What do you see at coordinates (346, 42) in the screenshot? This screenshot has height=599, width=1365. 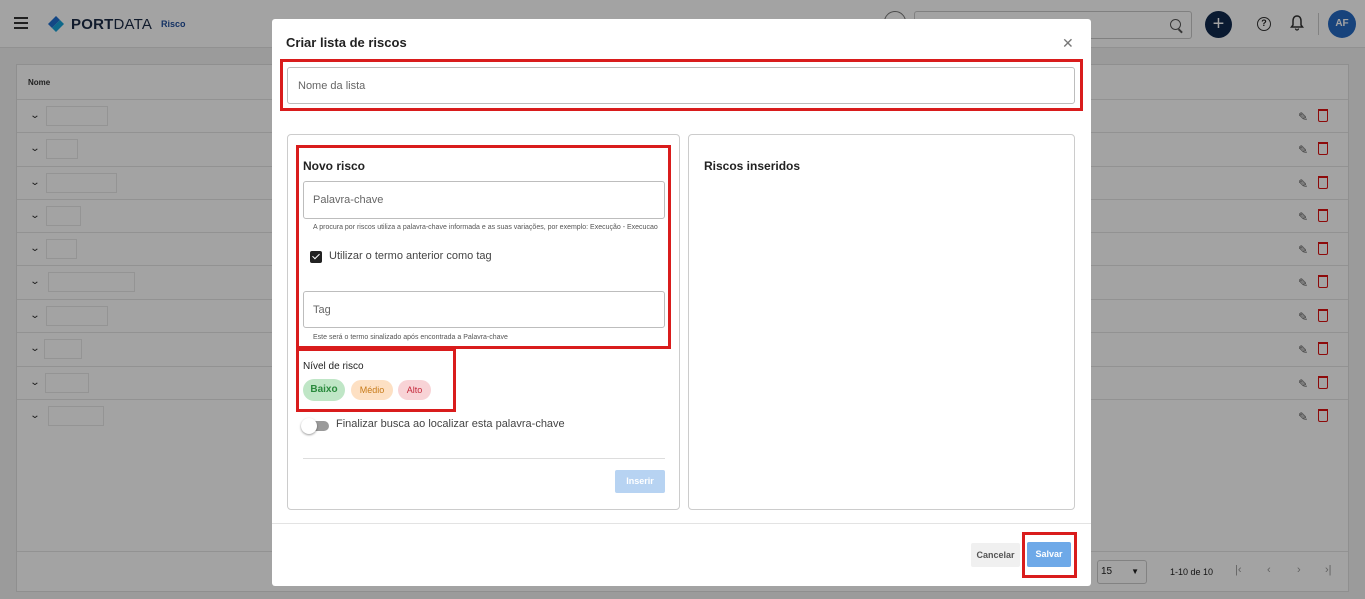 I see `dialog-title: Criar lista de riscos` at bounding box center [346, 42].